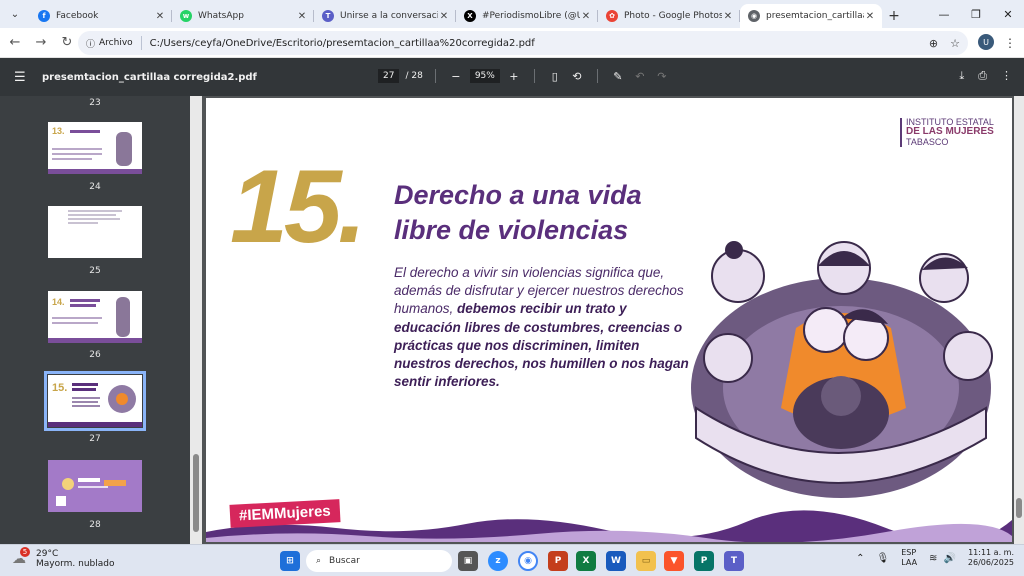  I want to click on search-icon: ⌕, so click(319, 561).